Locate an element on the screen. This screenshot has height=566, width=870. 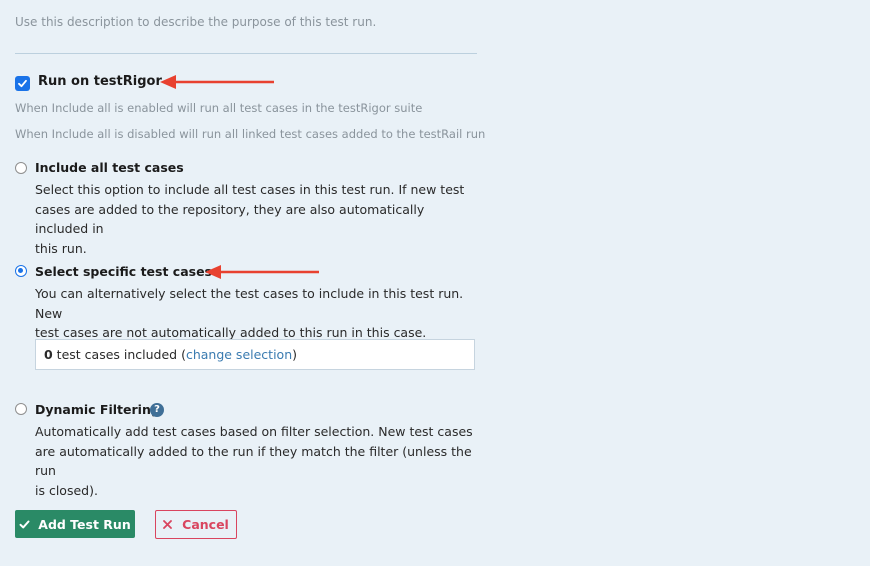
divider is located at coordinates (246, 53).